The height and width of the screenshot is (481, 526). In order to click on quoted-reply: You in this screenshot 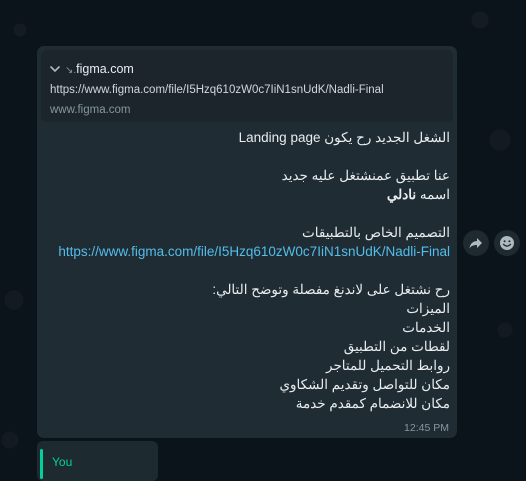, I will do `click(97, 461)`.